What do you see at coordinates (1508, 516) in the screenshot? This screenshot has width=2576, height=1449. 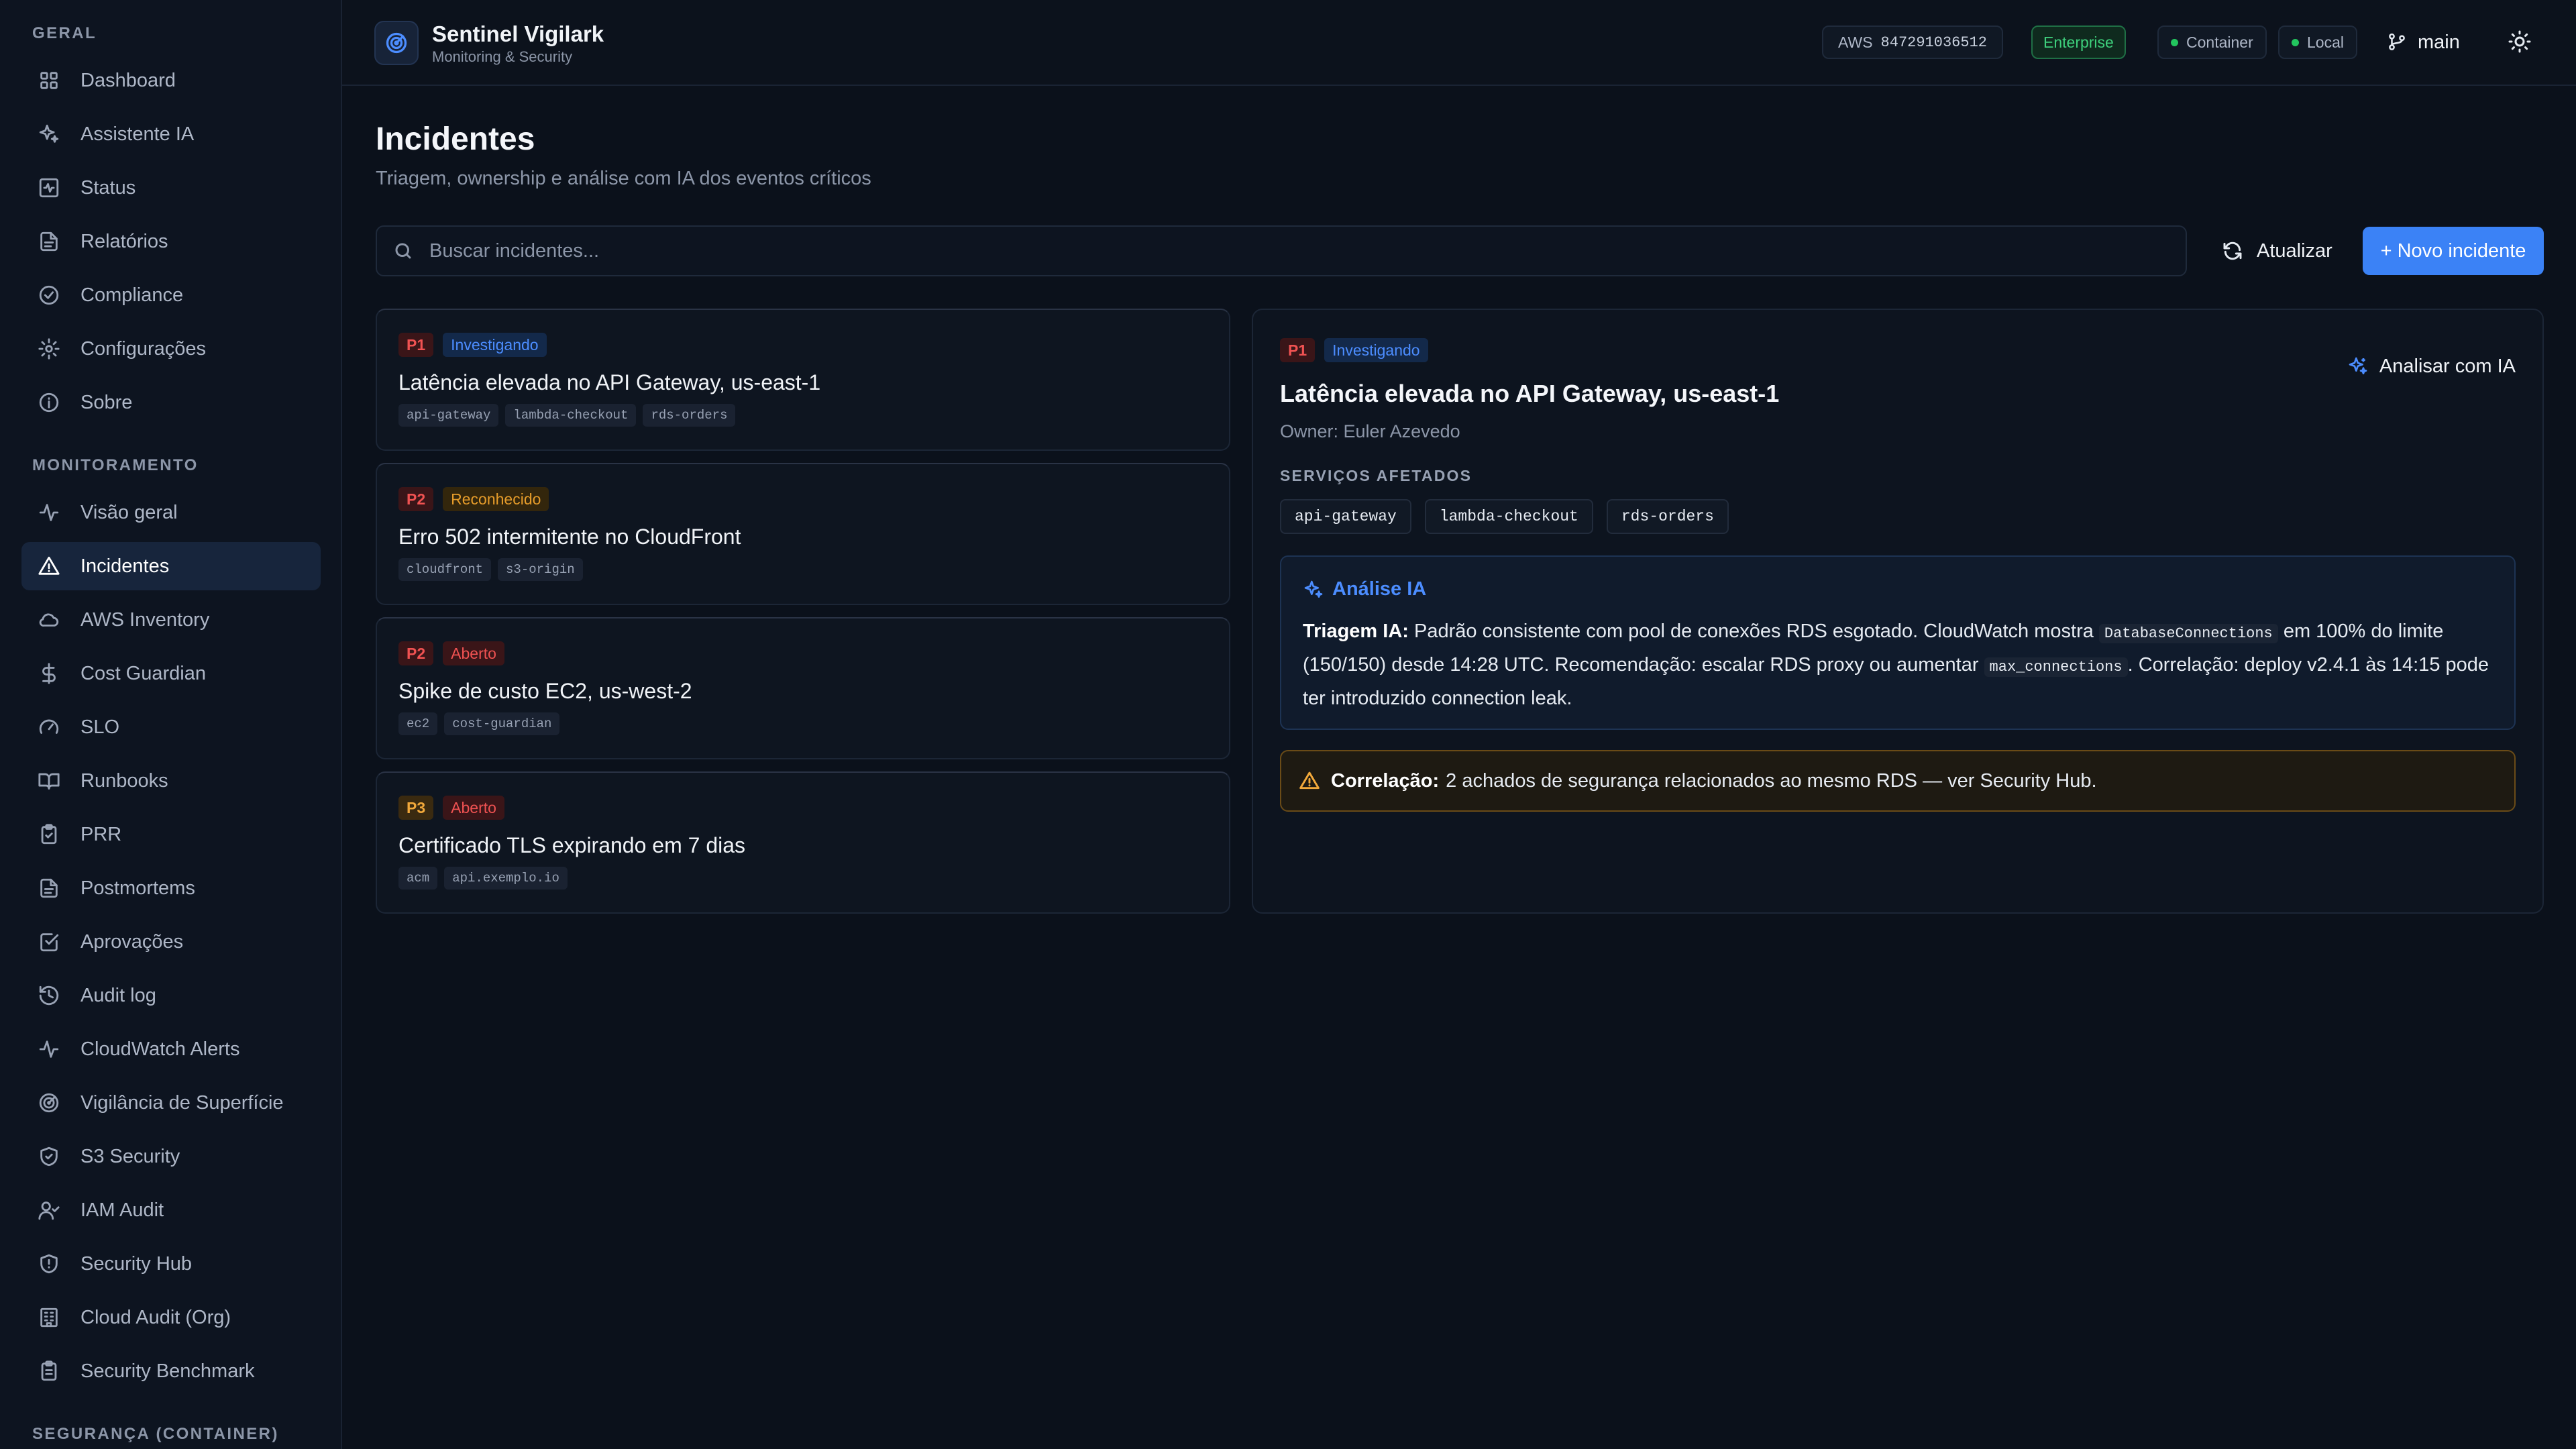 I see `service-chip: lambda-checkout` at bounding box center [1508, 516].